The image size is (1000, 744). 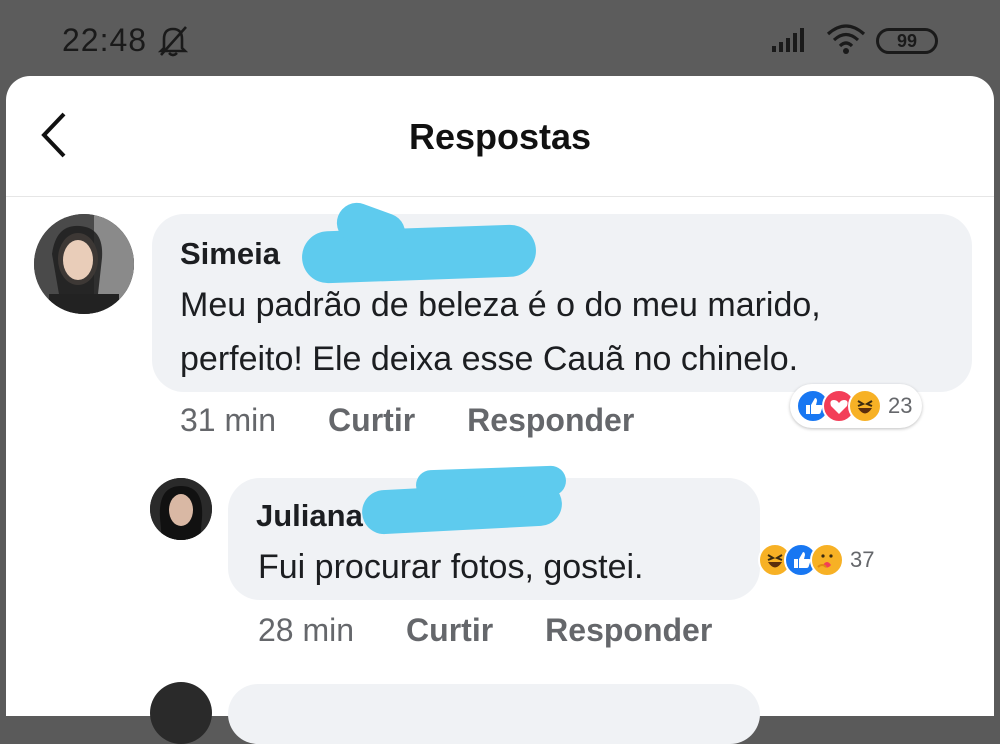 I want to click on reaction-summary: 37, so click(x=818, y=560).